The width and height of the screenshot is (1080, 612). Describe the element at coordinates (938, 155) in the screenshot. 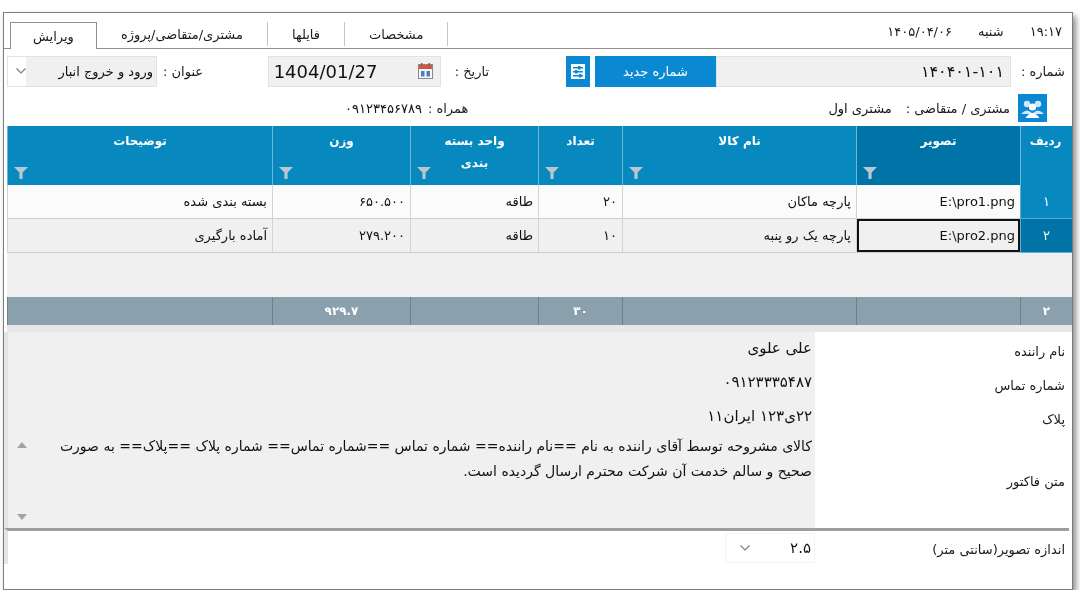

I see `column-header: تصویر` at that location.